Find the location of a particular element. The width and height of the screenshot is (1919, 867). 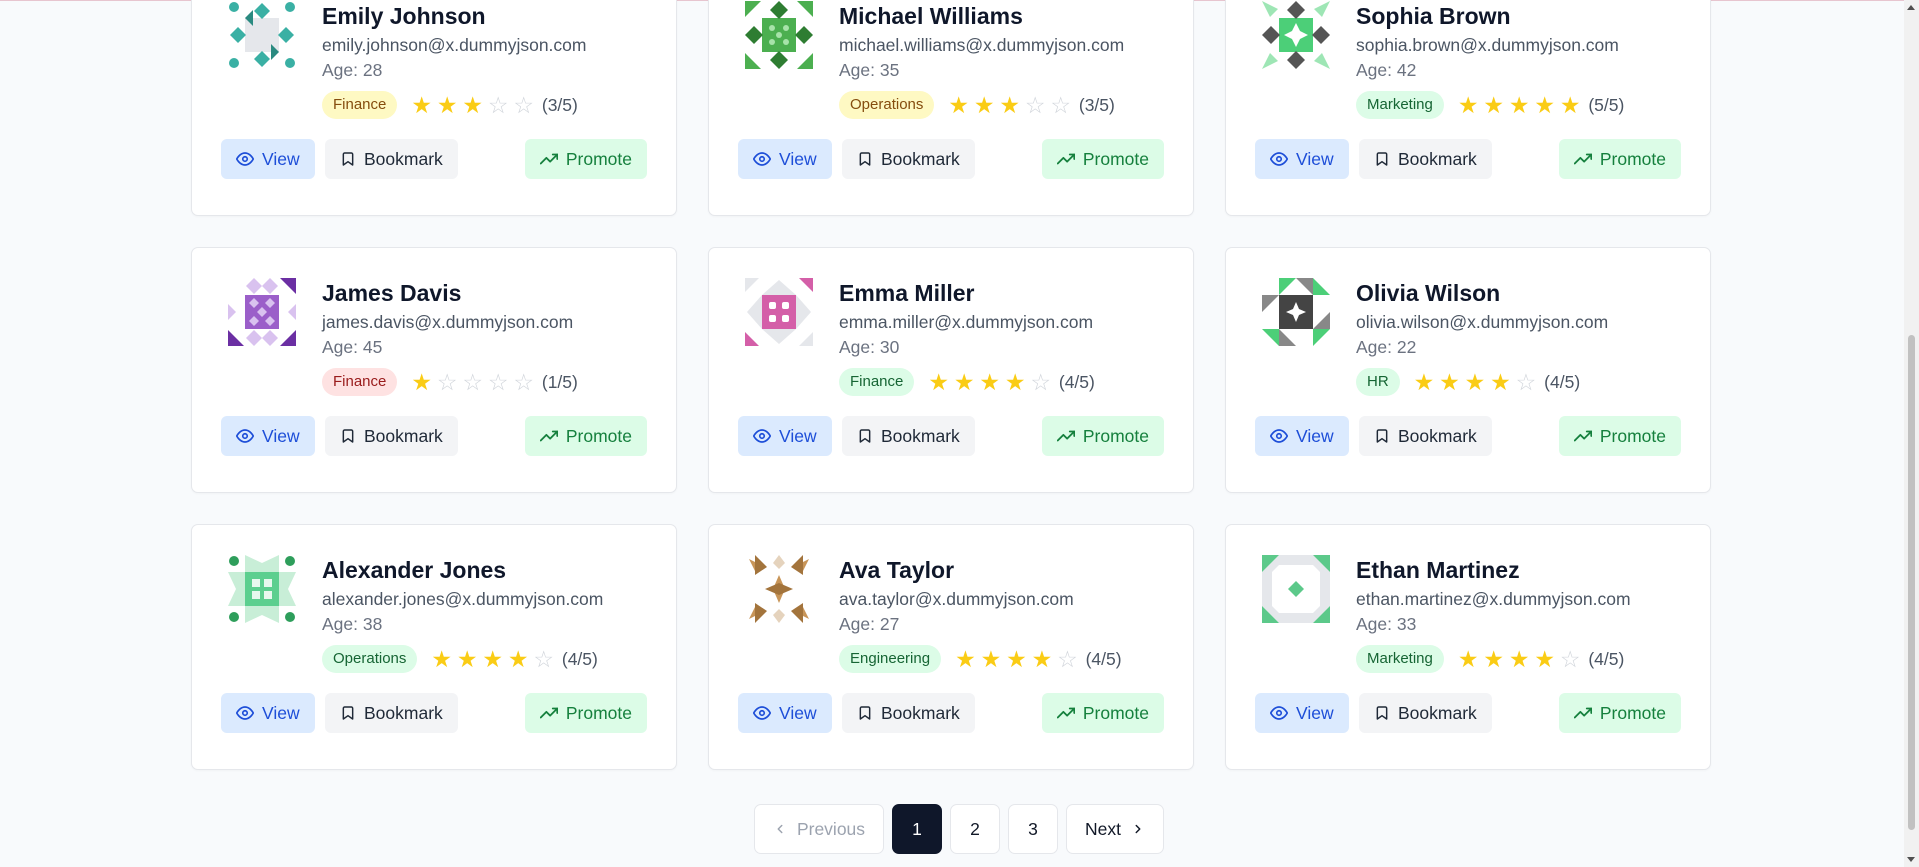

previous-page-button: Previous is located at coordinates (819, 829).